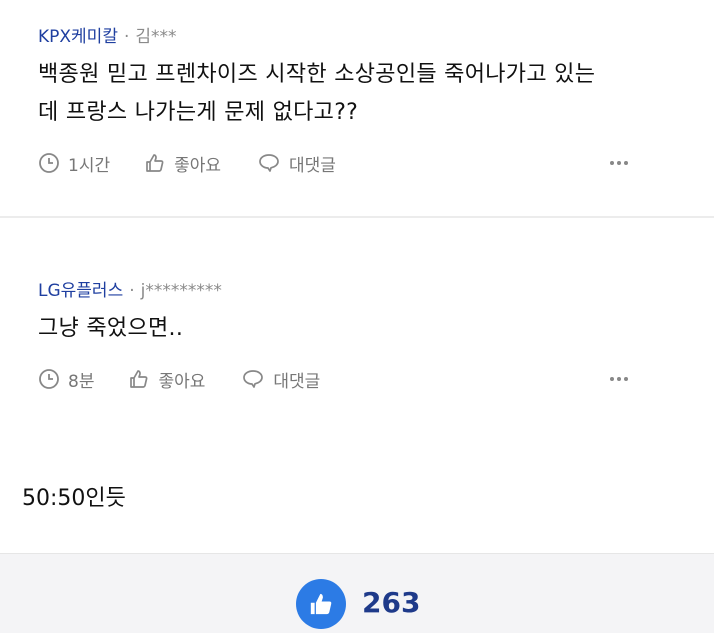 The height and width of the screenshot is (633, 714). I want to click on comment-meta: KPX케미칼 · 김***, so click(107, 34).